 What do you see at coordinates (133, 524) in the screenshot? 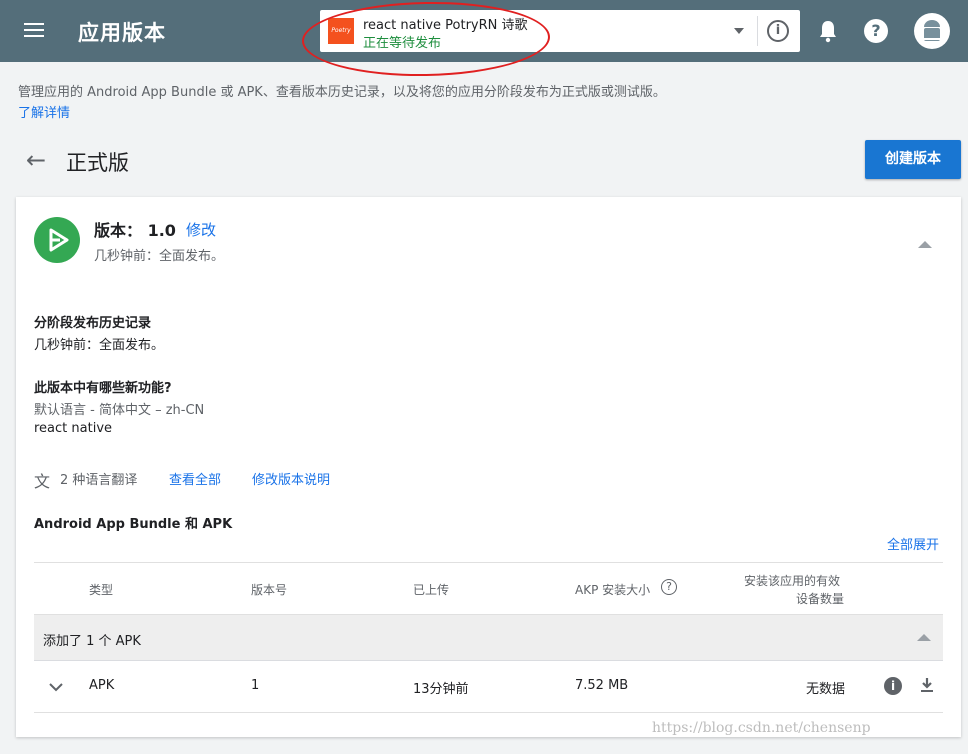
I see `bundles-heading: Android App Bundle 和 APK` at bounding box center [133, 524].